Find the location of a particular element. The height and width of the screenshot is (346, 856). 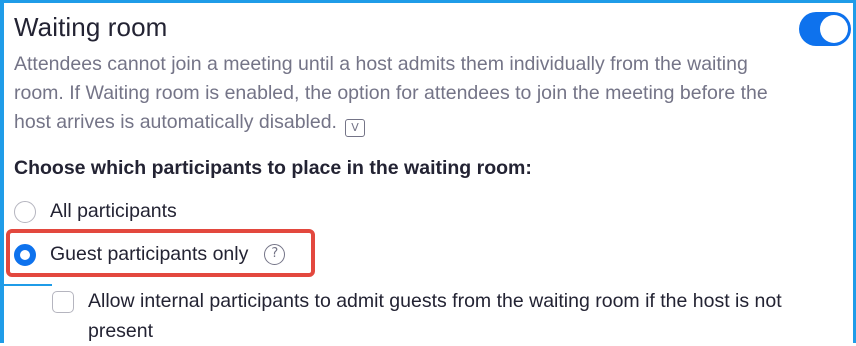

toggle-knob is located at coordinates (834, 29).